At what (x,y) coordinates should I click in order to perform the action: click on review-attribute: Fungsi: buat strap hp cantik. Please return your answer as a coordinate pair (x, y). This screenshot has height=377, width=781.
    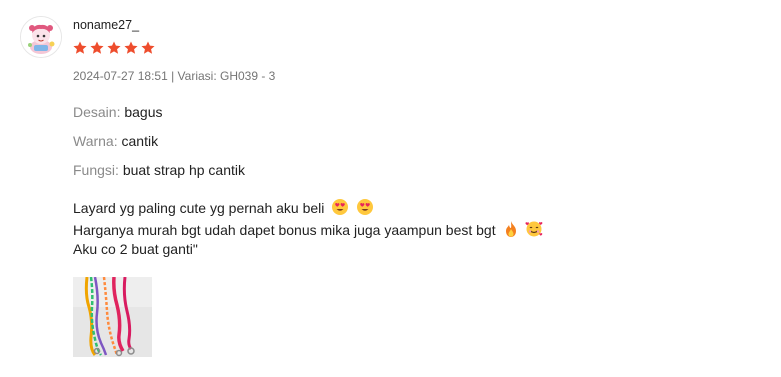
    Looking at the image, I should click on (159, 170).